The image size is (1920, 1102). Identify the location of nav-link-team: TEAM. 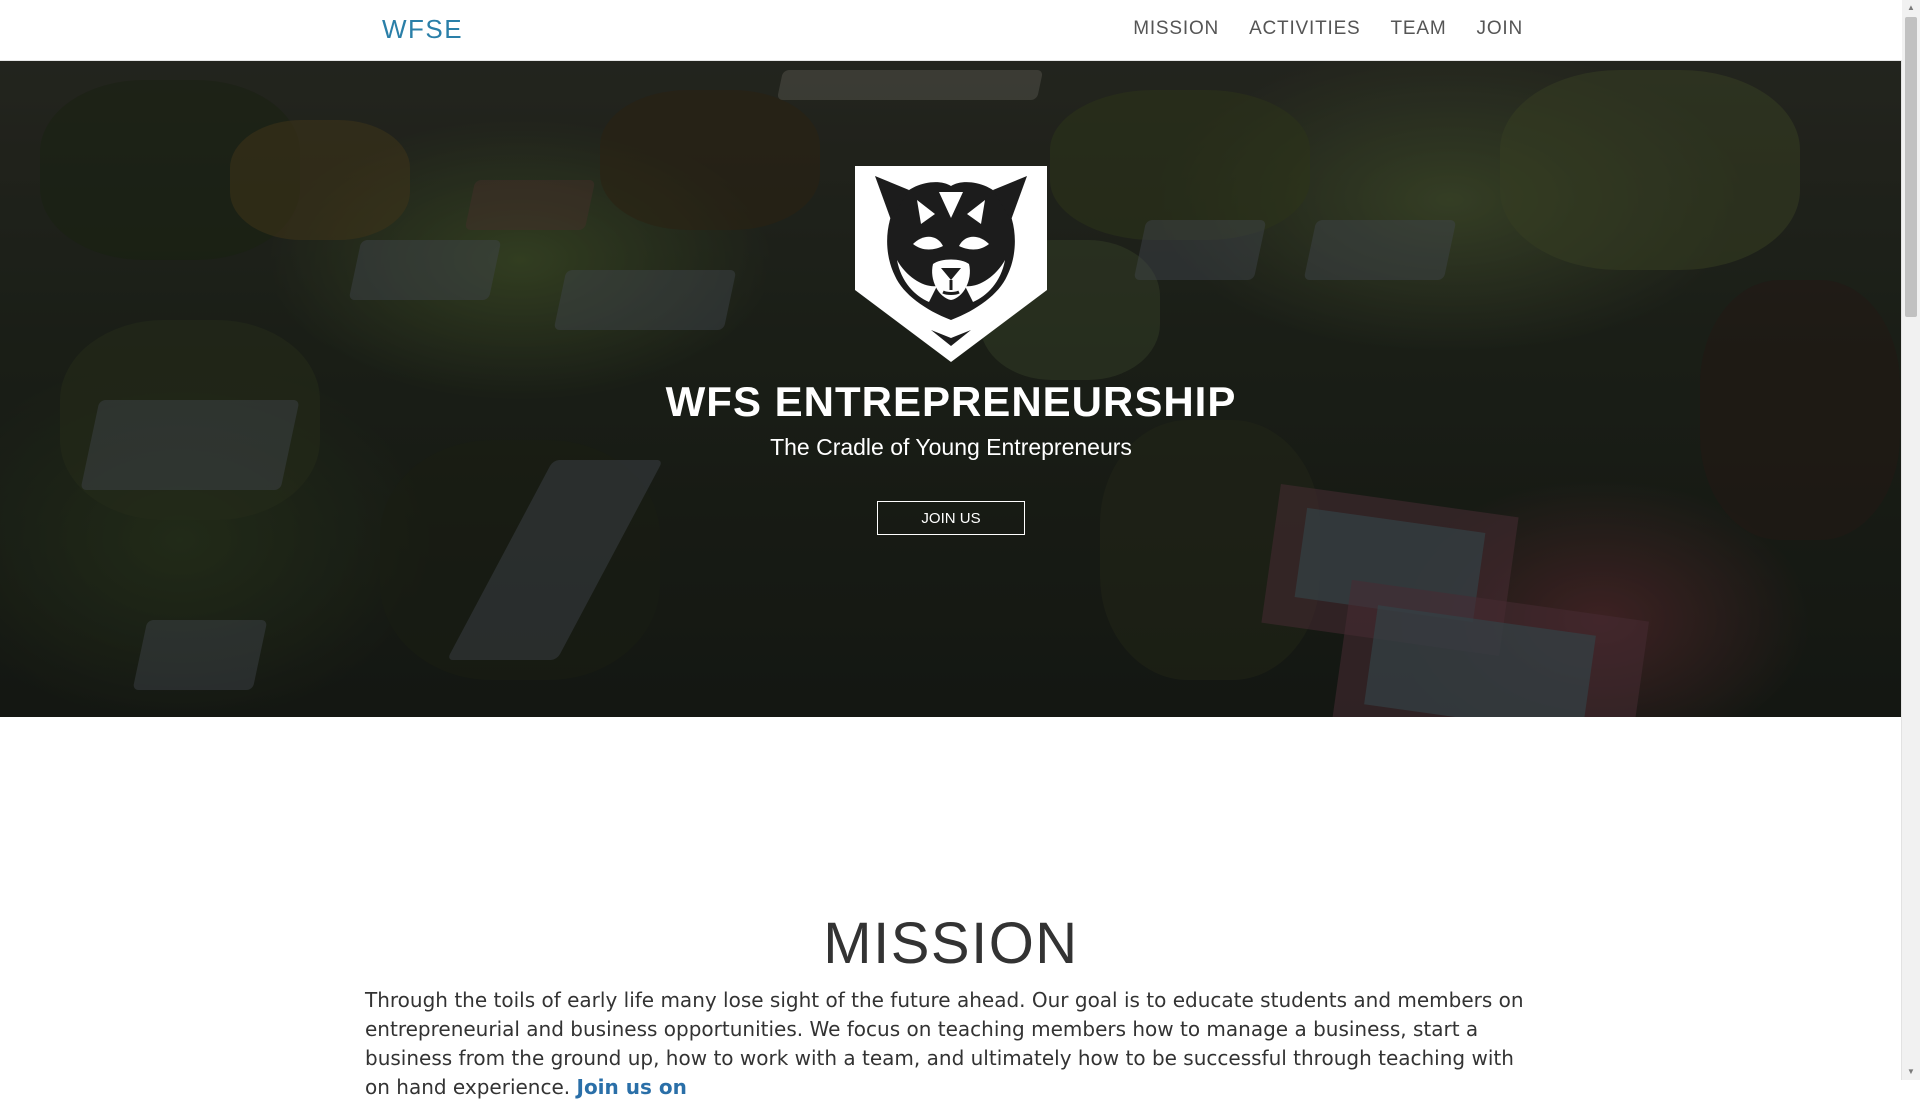
(1419, 29).